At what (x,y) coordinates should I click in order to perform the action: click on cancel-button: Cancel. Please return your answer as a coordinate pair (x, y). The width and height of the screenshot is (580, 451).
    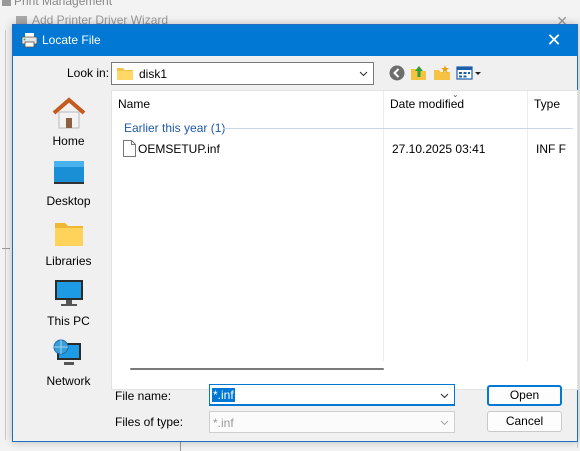
    Looking at the image, I should click on (524, 421).